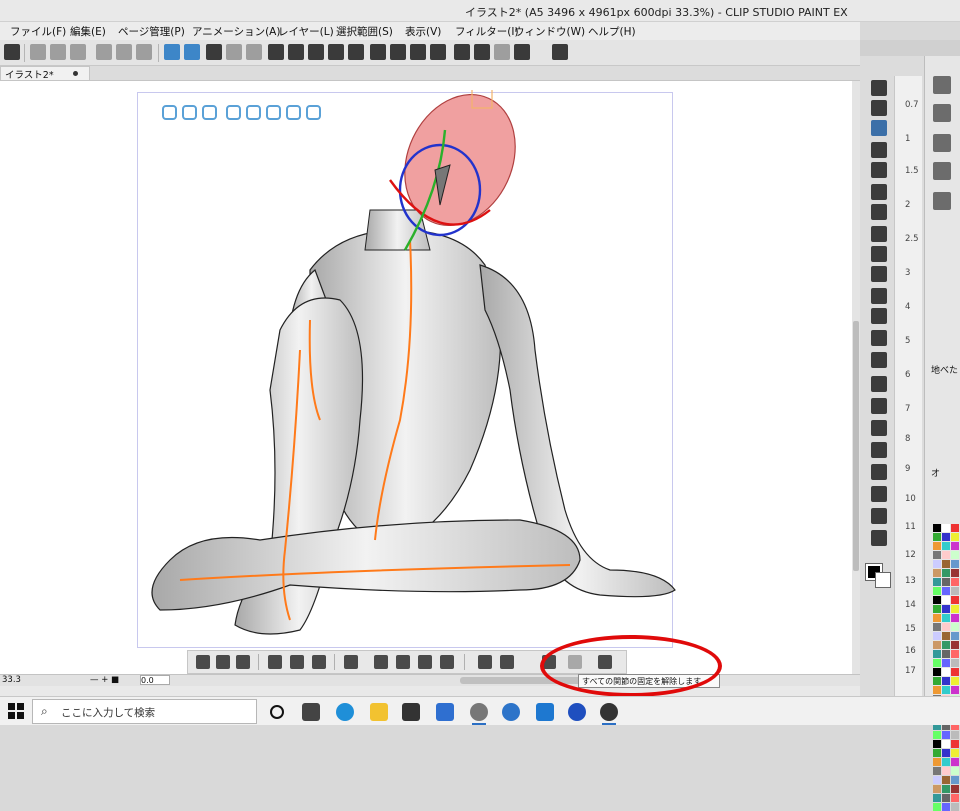  What do you see at coordinates (277, 712) in the screenshot?
I see `cortana-icon` at bounding box center [277, 712].